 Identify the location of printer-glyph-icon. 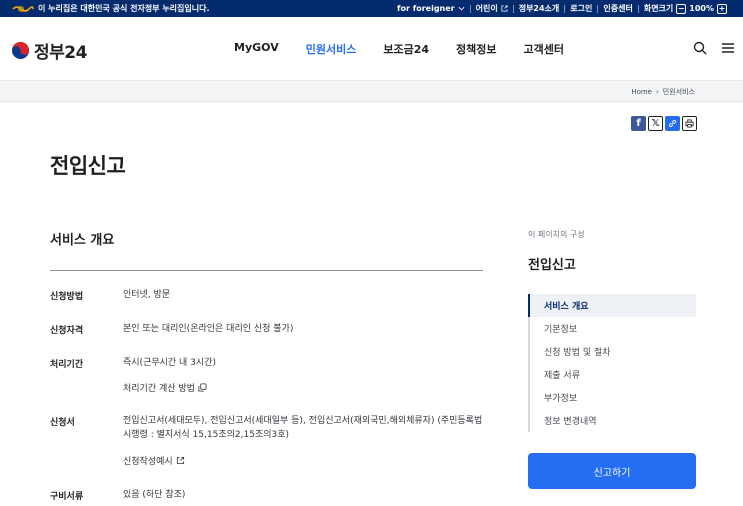
(689, 123).